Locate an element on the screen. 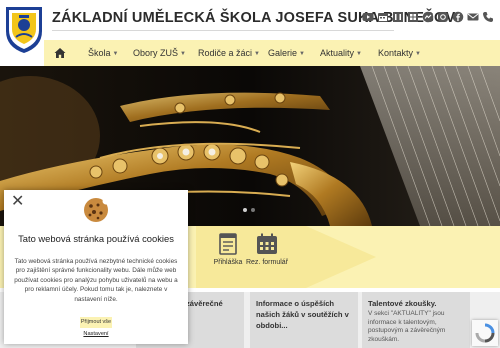  email-icon is located at coordinates (473, 17).